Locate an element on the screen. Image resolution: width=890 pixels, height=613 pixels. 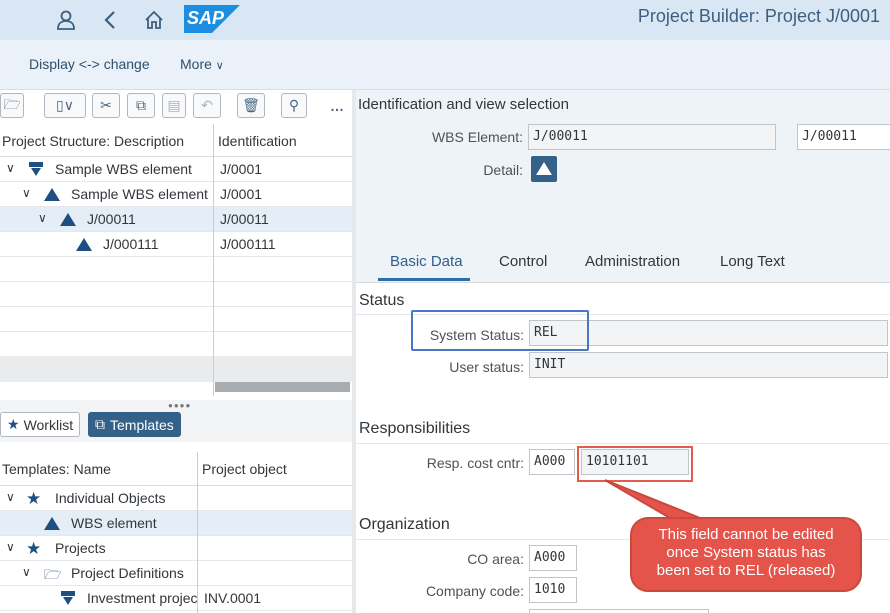
templates-button: ⧉ Templates is located at coordinates (134, 424).